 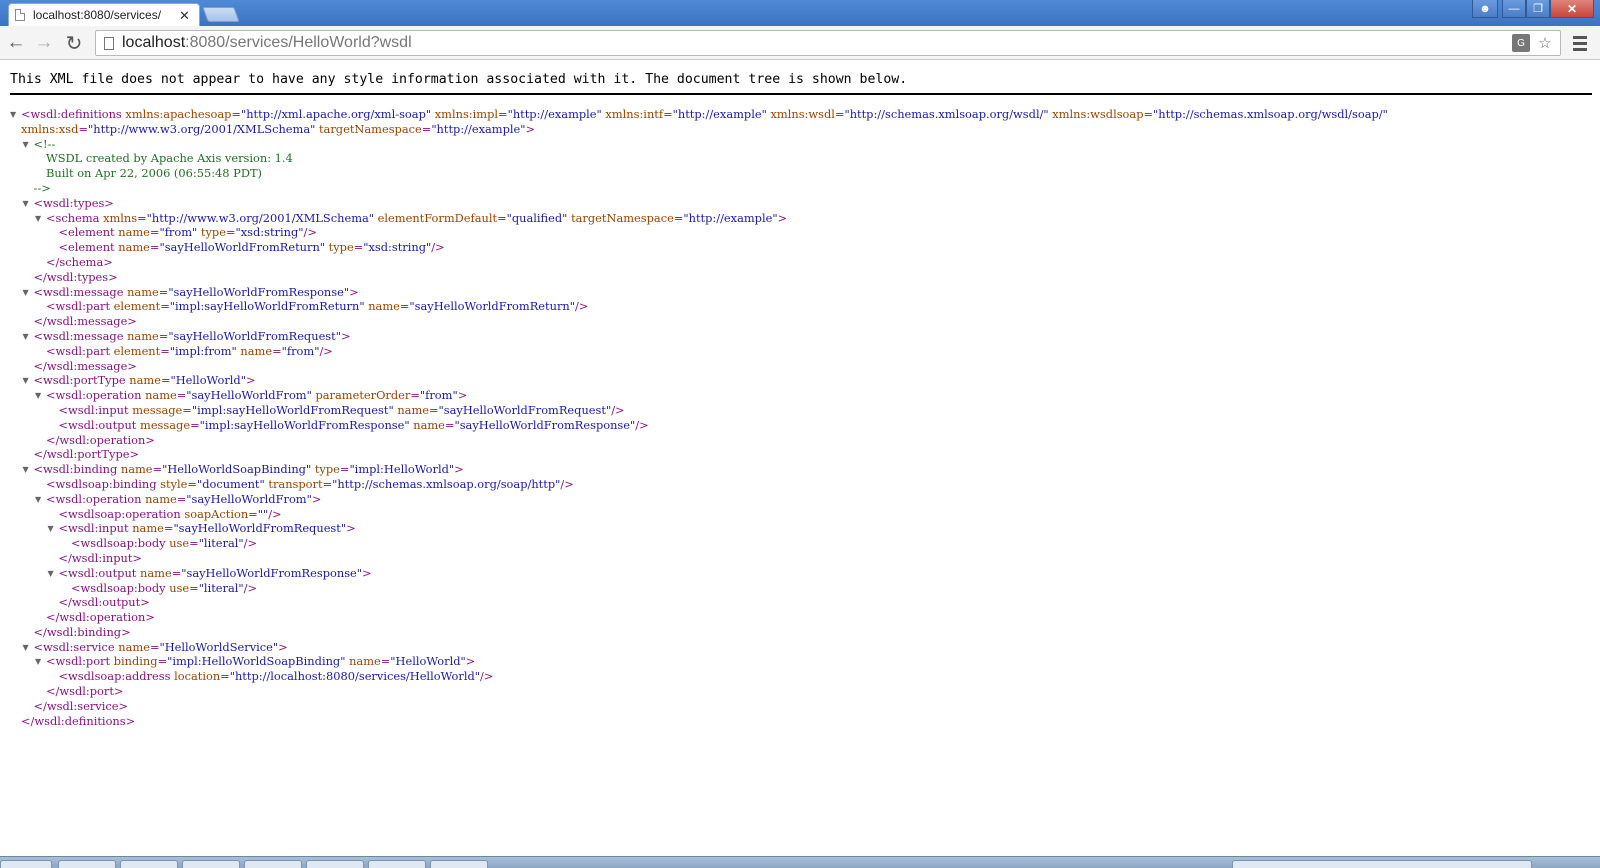 What do you see at coordinates (104, 14) in the screenshot?
I see `browser-tab: localhost:8080/services/ ✕` at bounding box center [104, 14].